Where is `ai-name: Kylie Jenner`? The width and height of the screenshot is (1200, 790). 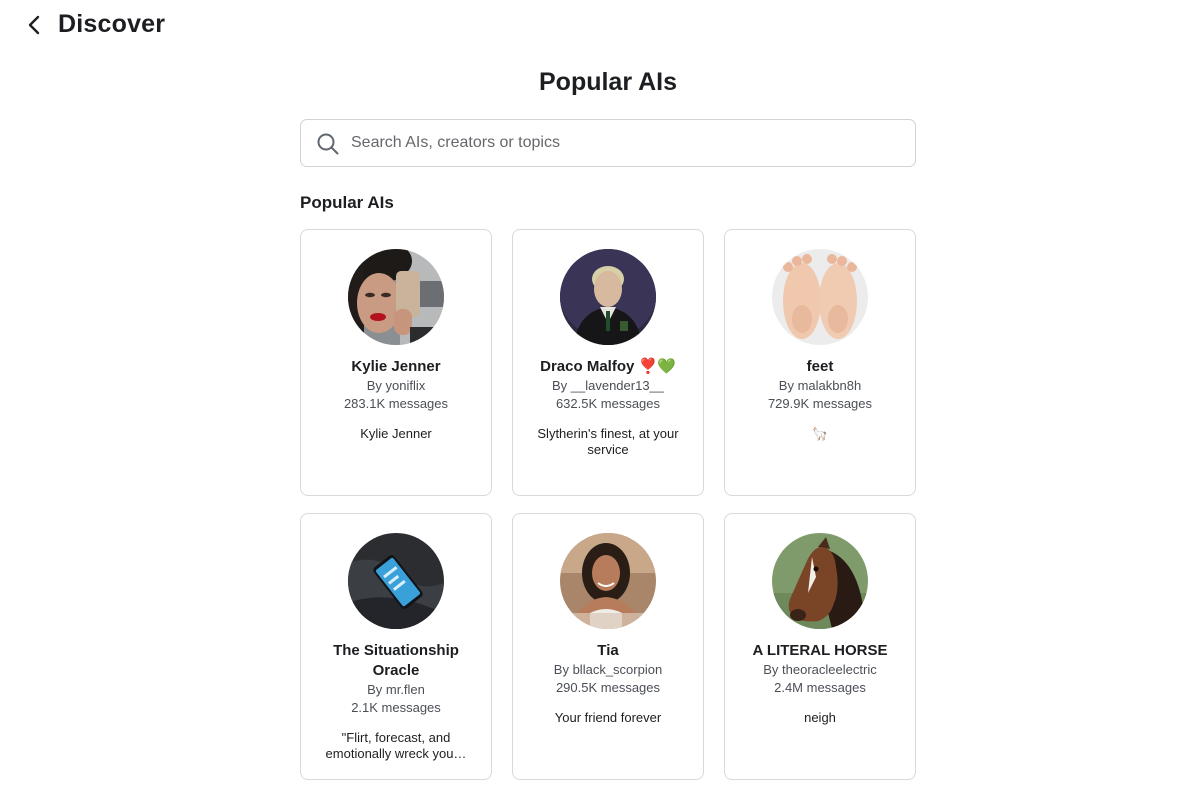 ai-name: Kylie Jenner is located at coordinates (396, 366).